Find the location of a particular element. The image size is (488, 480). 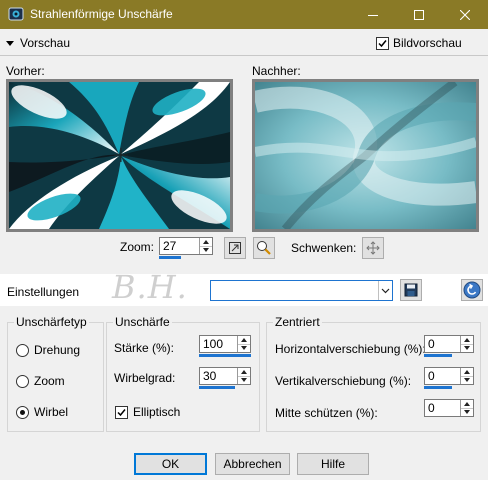

preset-dropdown-arrow is located at coordinates (385, 290).